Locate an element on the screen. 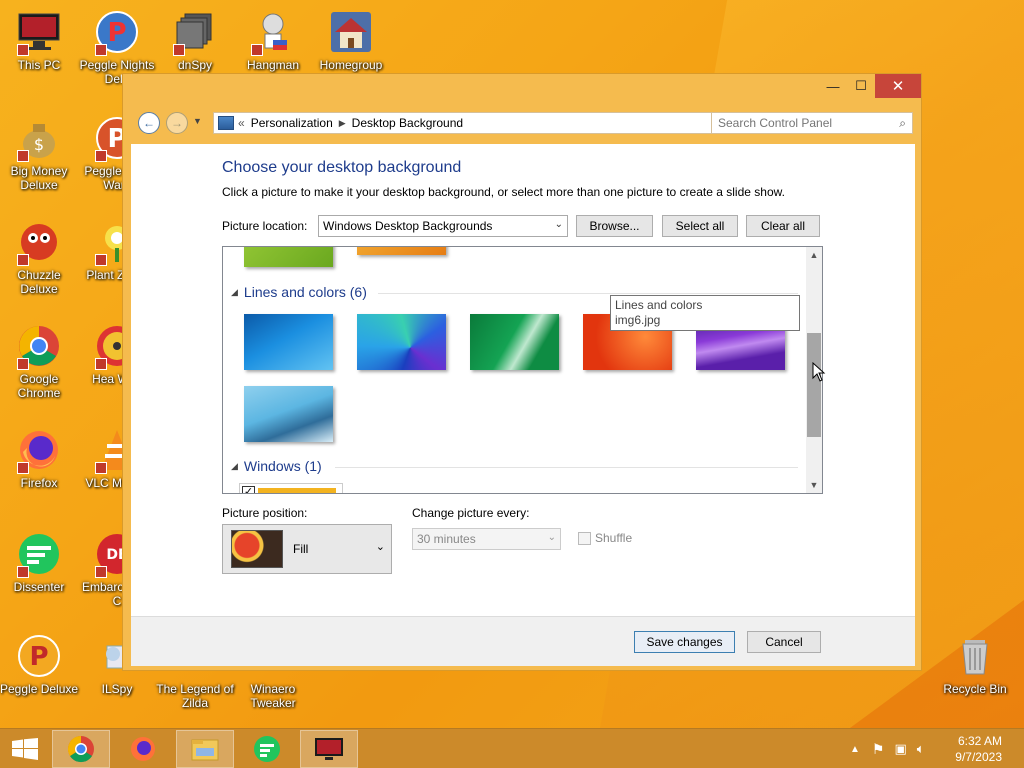 This screenshot has width=1024, height=768. volume-icon: 🔈︎ is located at coordinates (921, 749).